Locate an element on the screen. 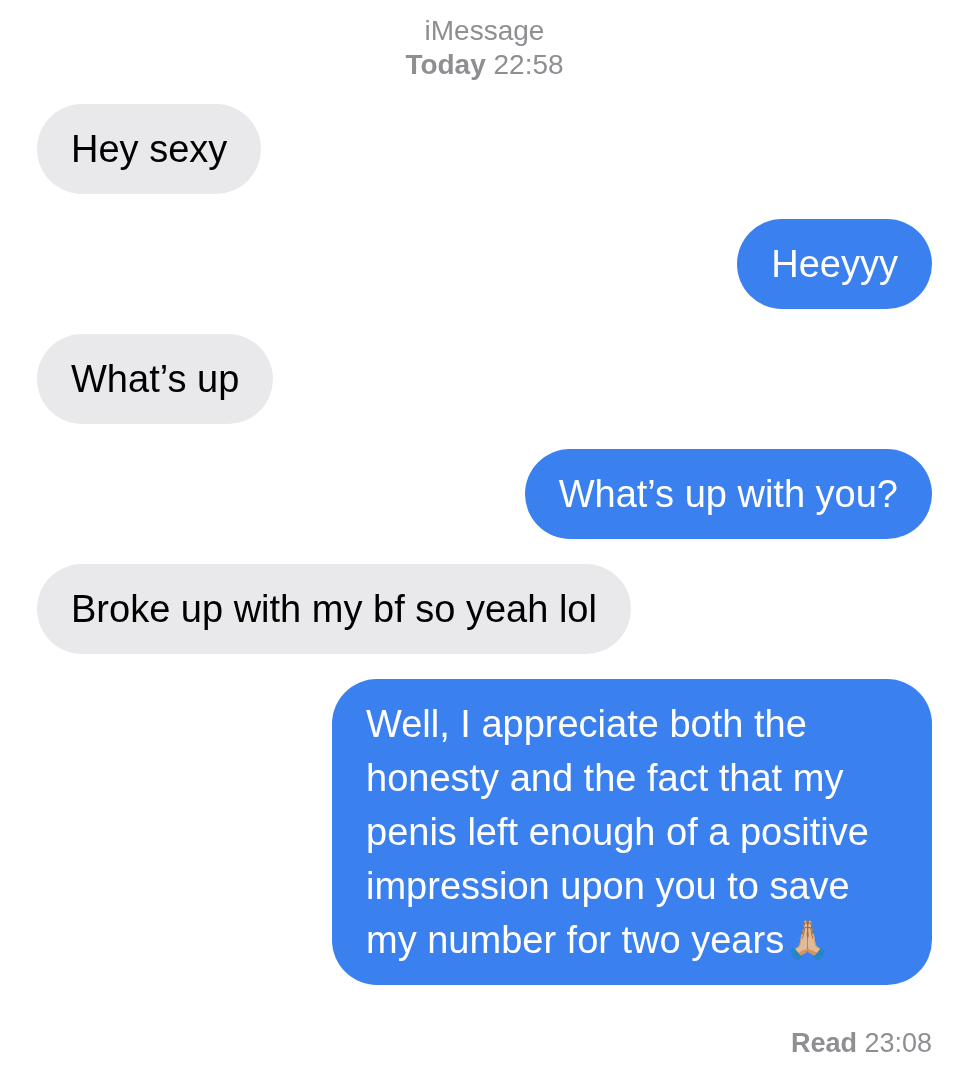 This screenshot has height=1080, width=975. sent-message: What’s up with you? is located at coordinates (728, 494).